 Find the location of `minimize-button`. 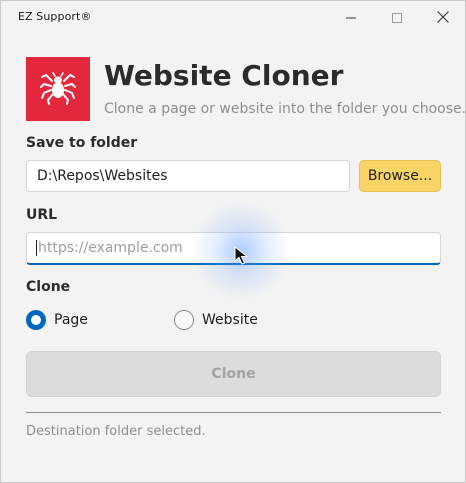

minimize-button is located at coordinates (351, 17).